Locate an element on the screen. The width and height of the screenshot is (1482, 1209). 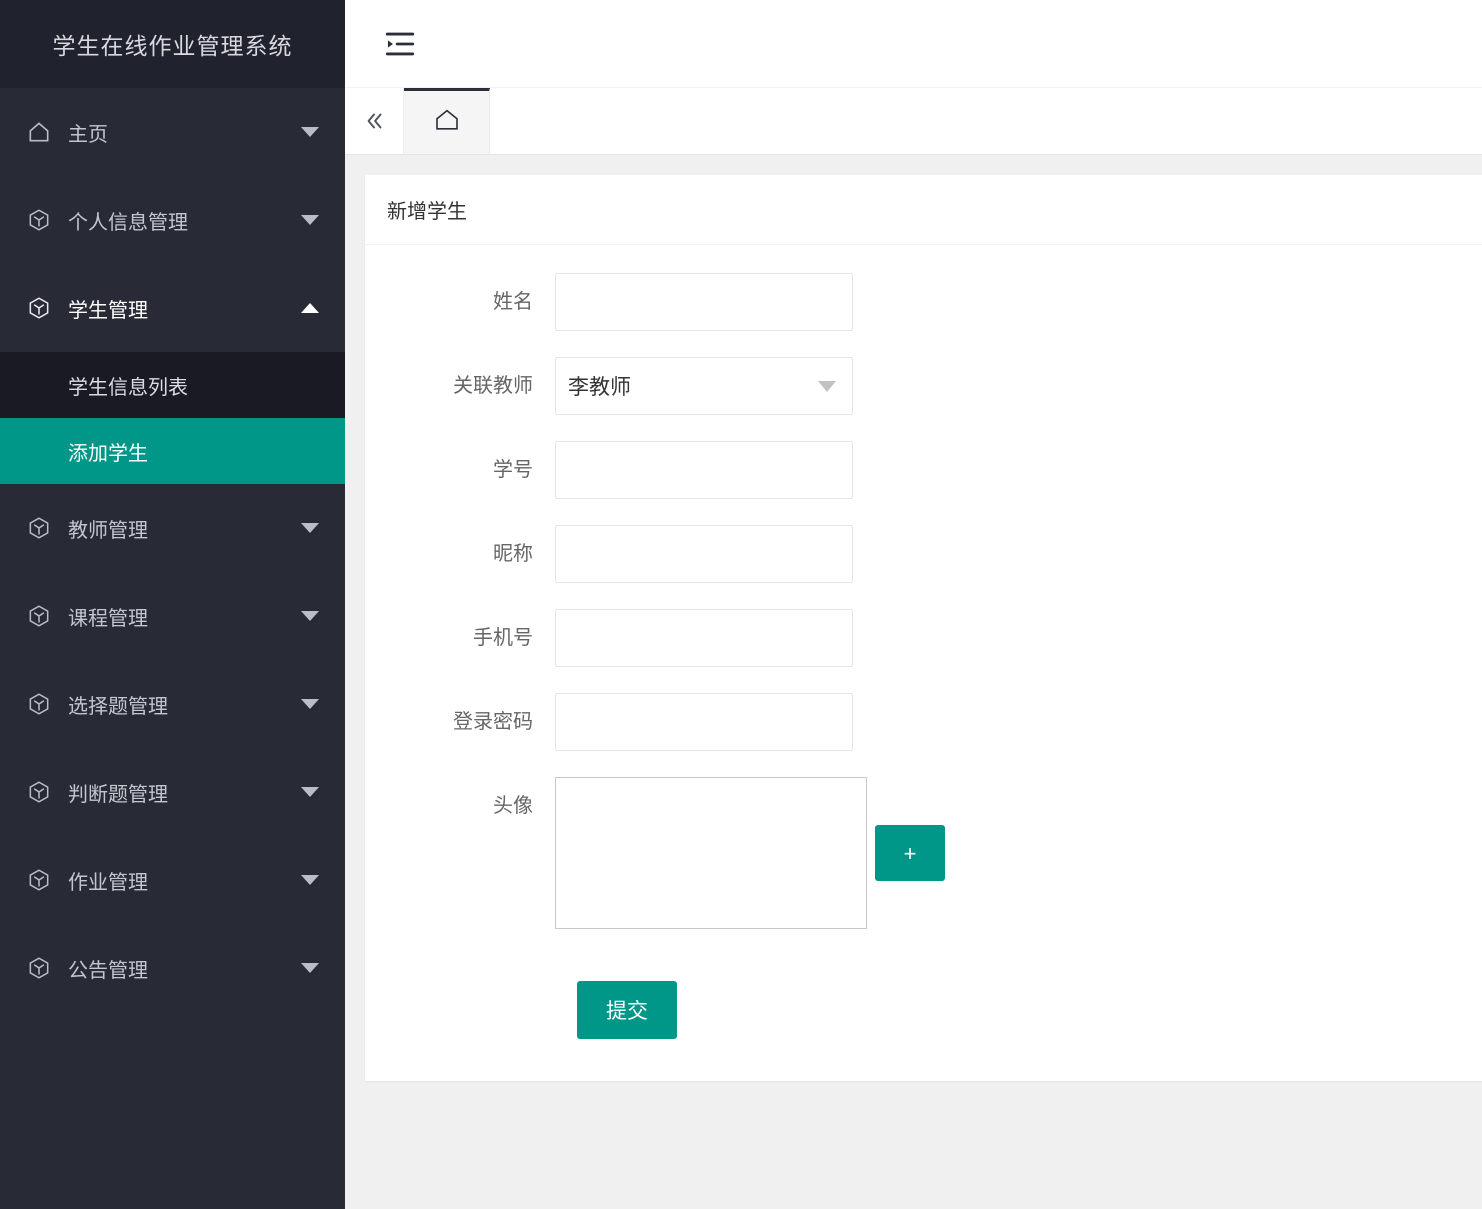
card-title-text: 新增学生 is located at coordinates (427, 212).